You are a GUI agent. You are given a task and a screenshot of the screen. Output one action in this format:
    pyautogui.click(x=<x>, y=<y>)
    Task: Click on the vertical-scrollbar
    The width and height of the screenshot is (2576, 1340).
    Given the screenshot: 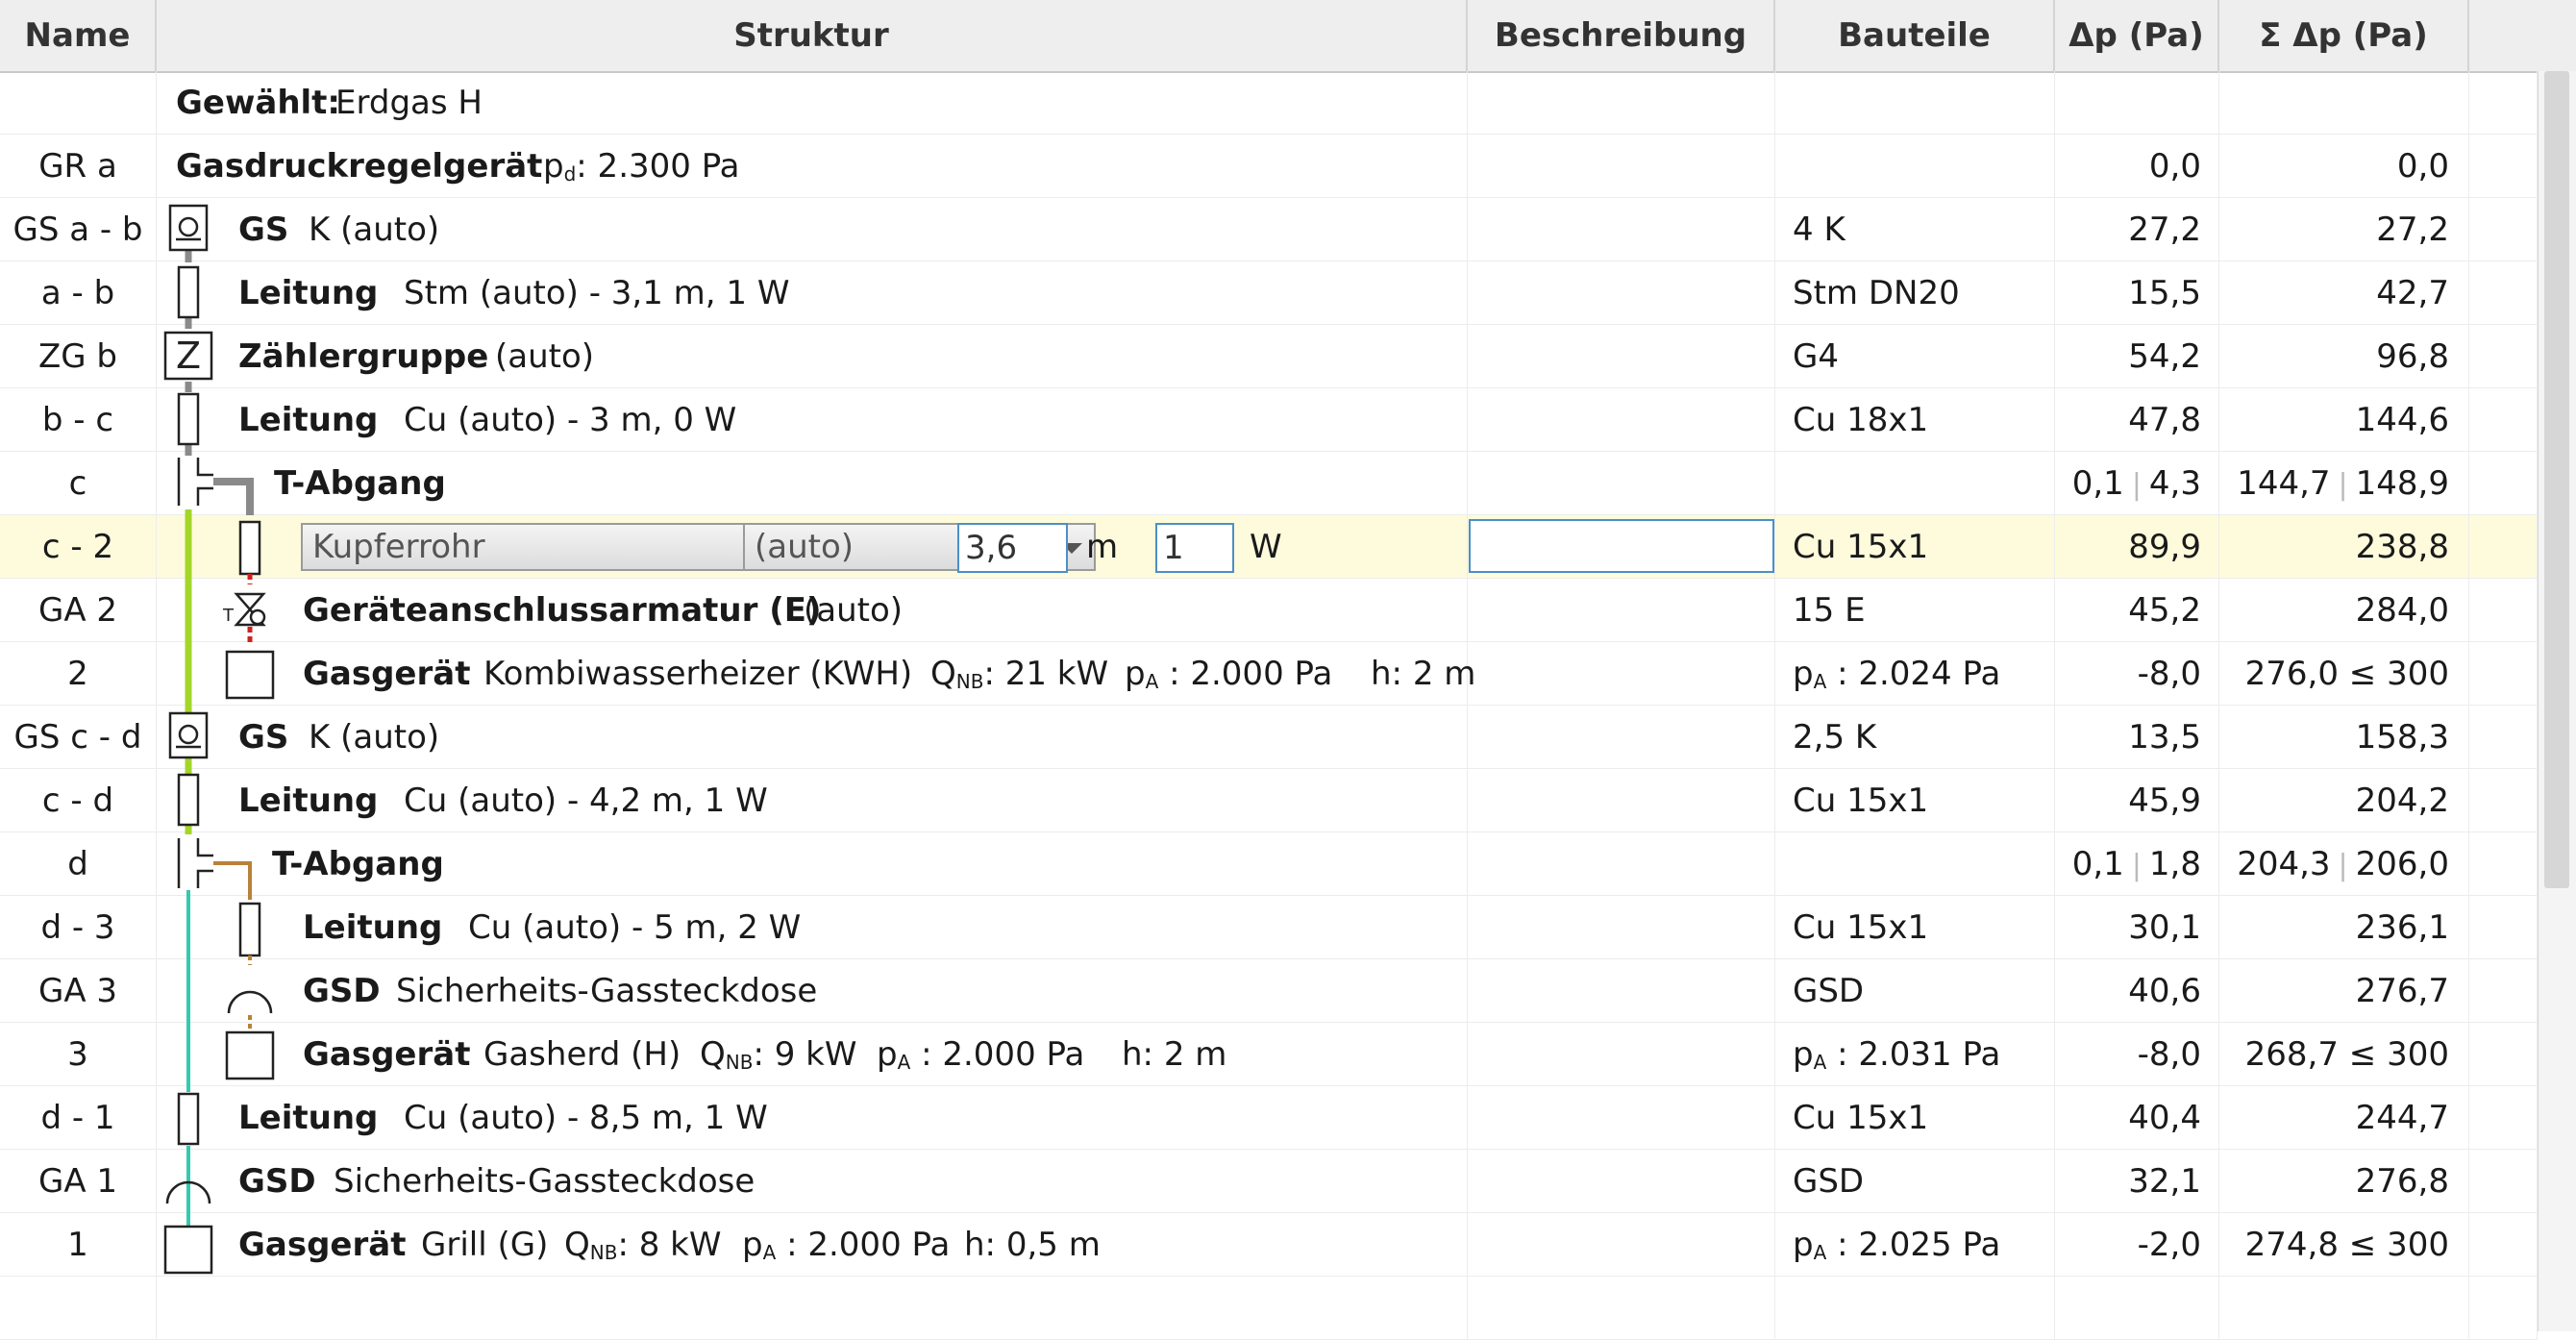 What is the action you would take?
    pyautogui.click(x=2557, y=701)
    